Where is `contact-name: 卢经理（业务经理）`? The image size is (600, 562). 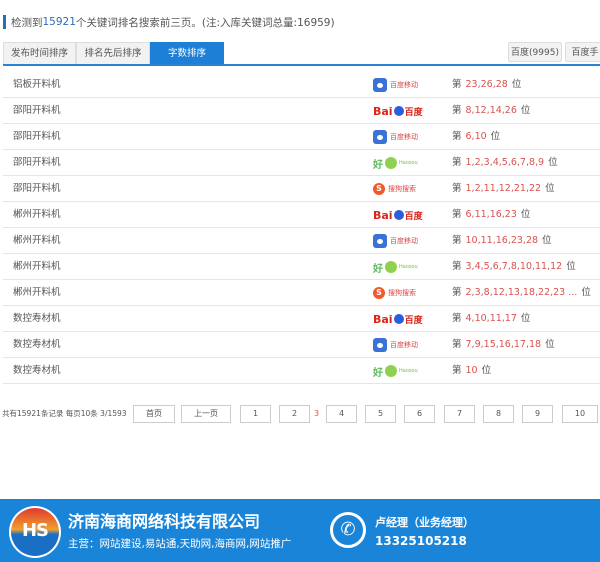 contact-name: 卢经理（业务经理） is located at coordinates (424, 522).